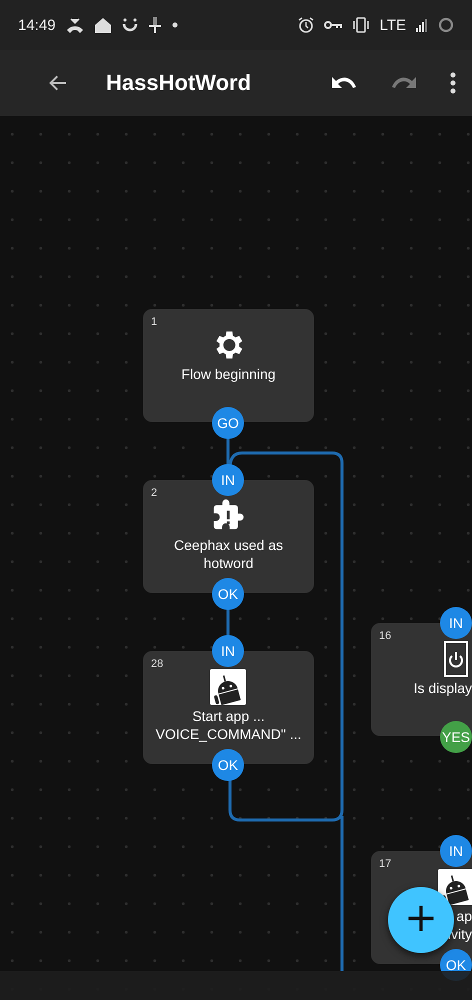  I want to click on missed-call-icon, so click(75, 25).